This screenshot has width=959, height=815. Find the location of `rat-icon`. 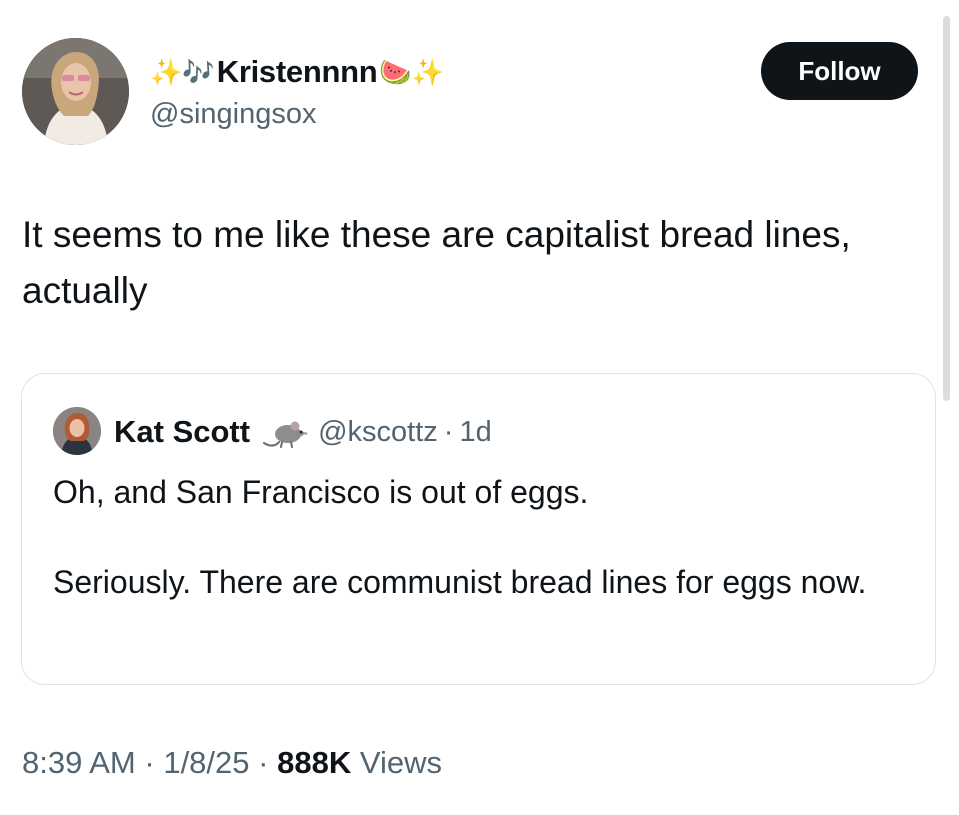

rat-icon is located at coordinates (285, 432).